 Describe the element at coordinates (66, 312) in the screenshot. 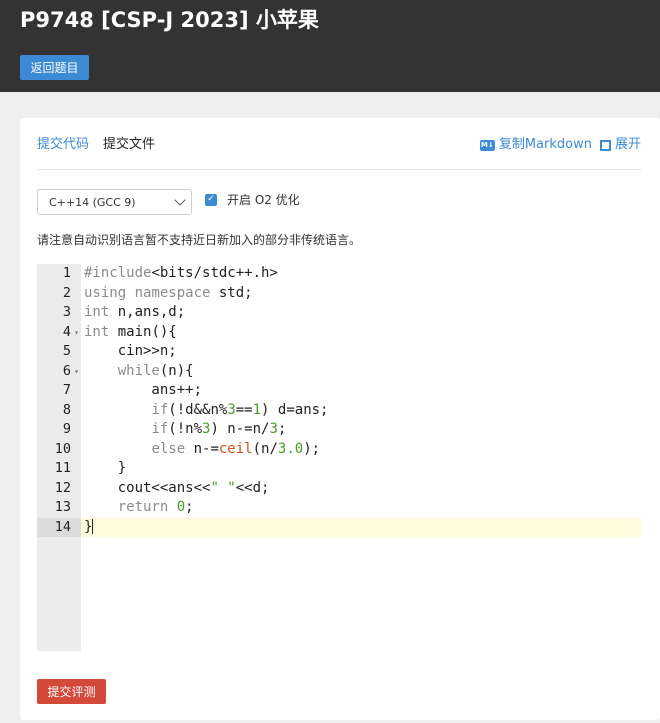

I see `line-number: 3` at that location.